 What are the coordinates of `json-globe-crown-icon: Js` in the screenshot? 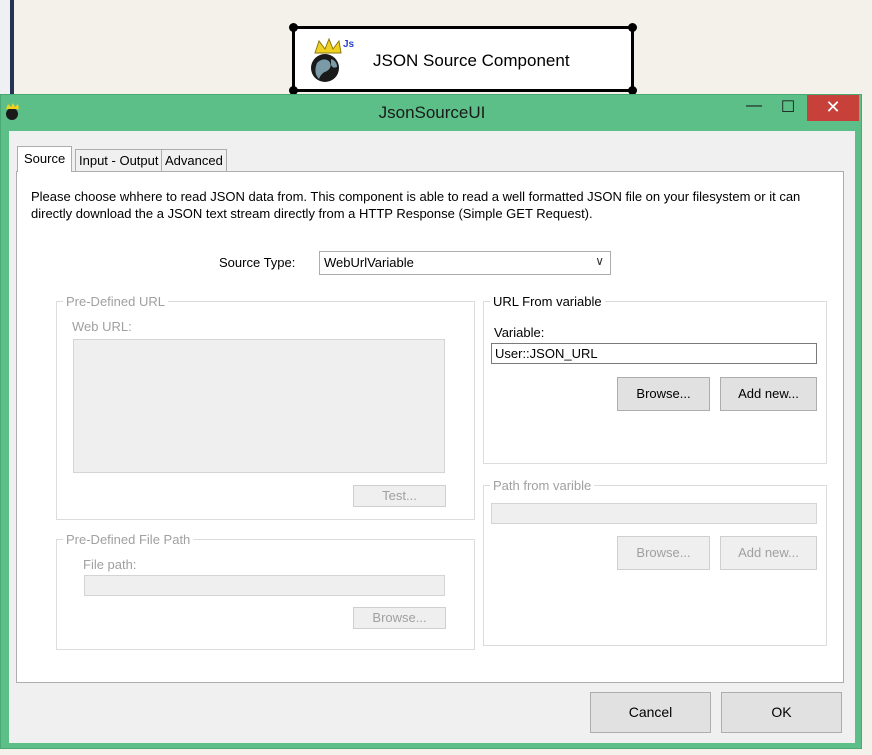 It's located at (333, 59).